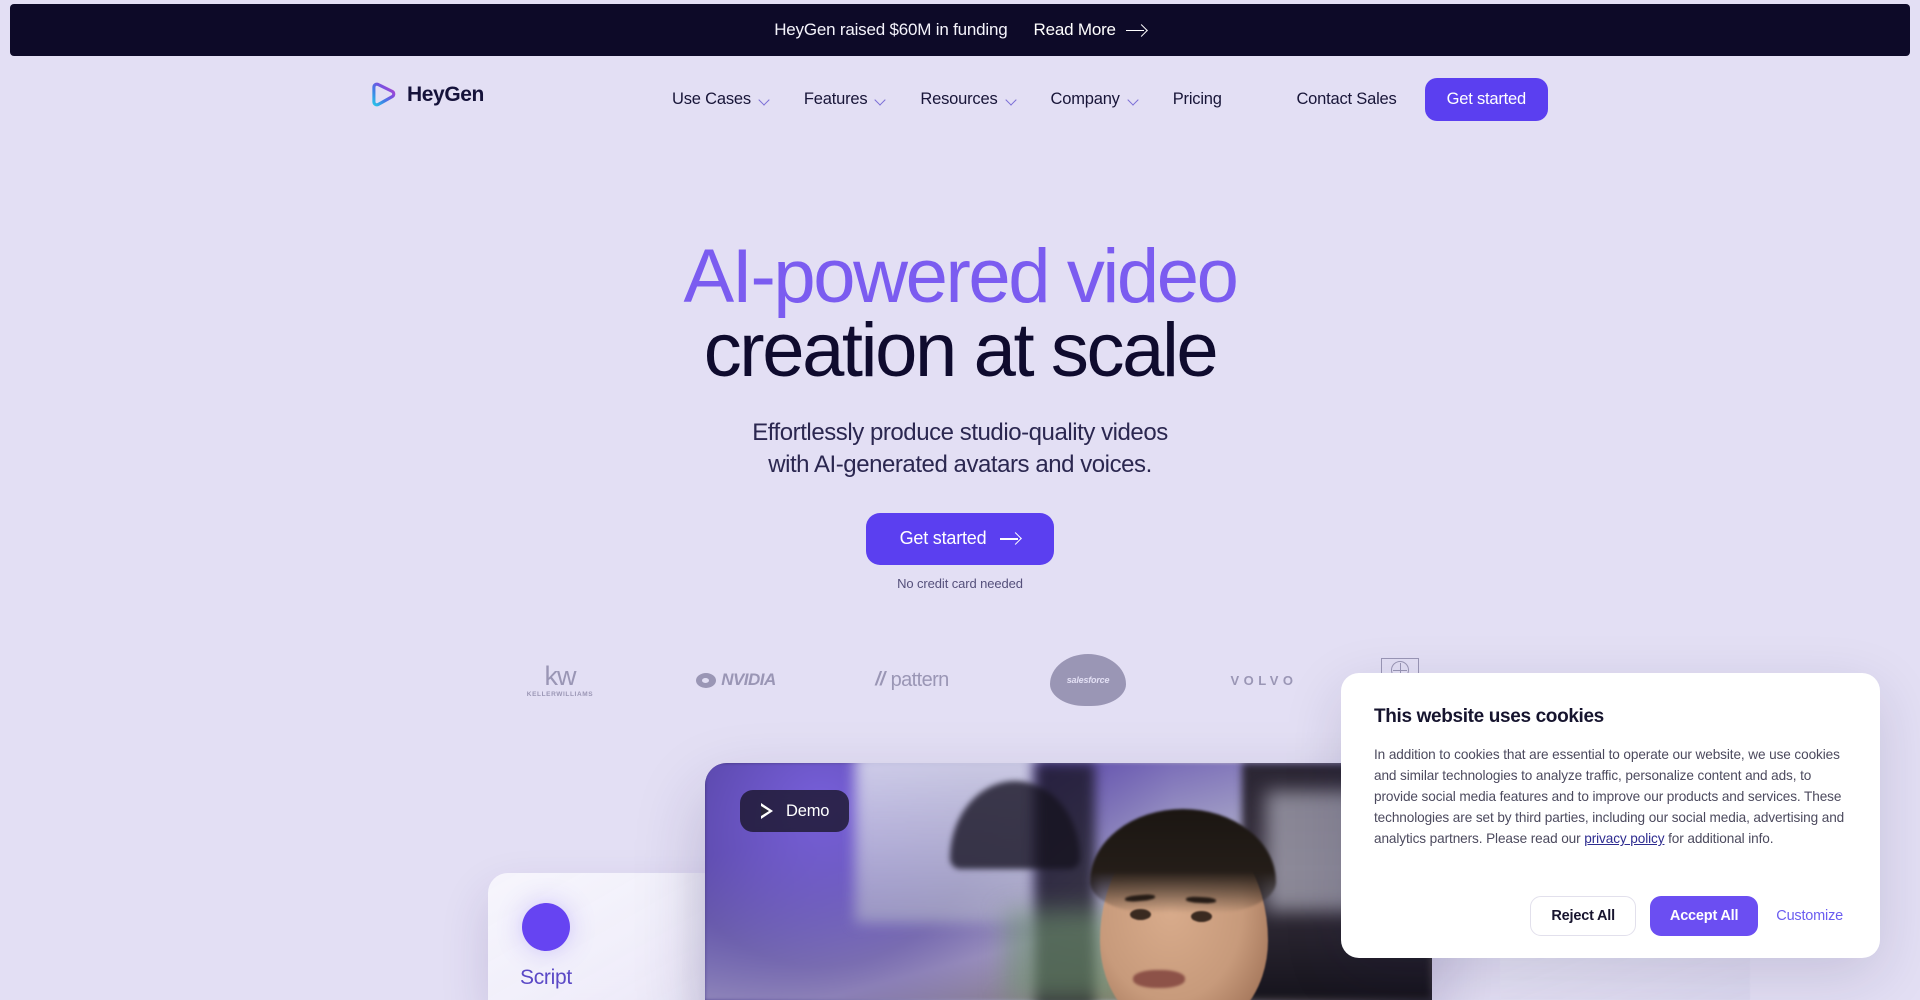  I want to click on logo-salesforce: salesforce, so click(1088, 680).